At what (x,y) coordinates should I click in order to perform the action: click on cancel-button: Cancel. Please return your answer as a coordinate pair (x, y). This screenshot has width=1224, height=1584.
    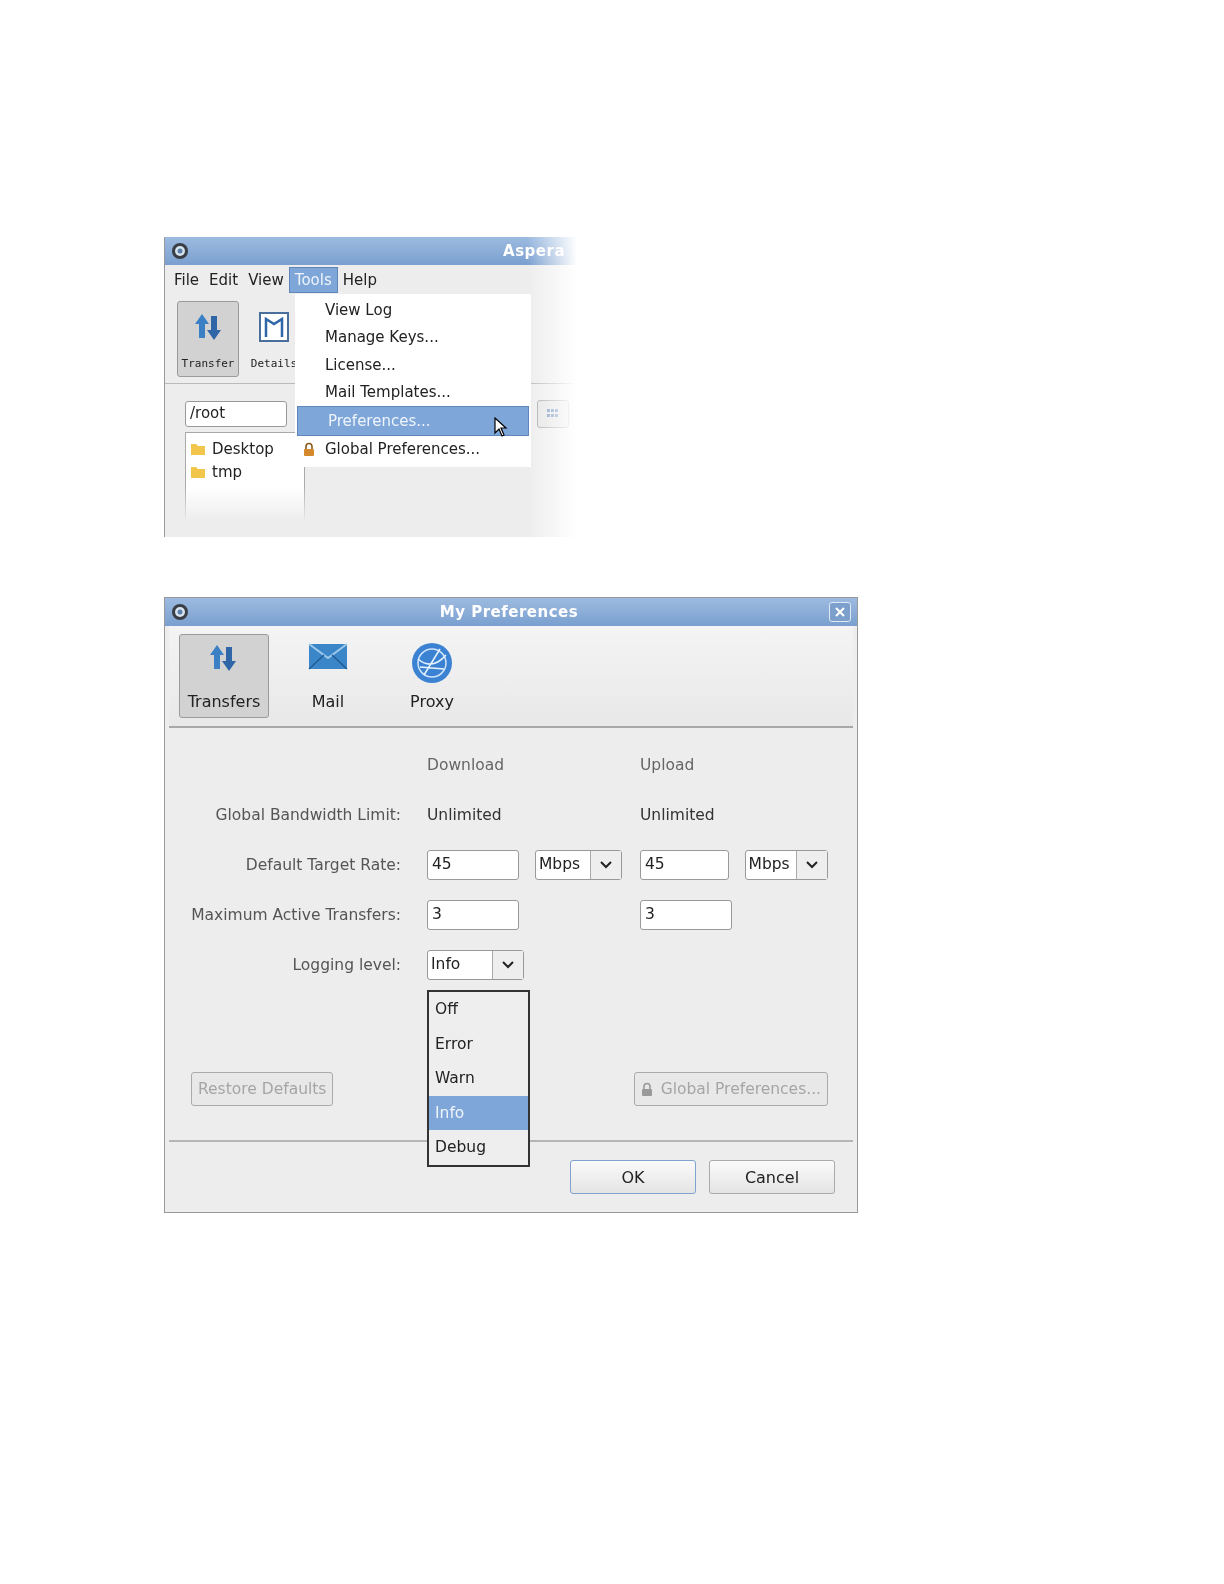
    Looking at the image, I should click on (772, 1177).